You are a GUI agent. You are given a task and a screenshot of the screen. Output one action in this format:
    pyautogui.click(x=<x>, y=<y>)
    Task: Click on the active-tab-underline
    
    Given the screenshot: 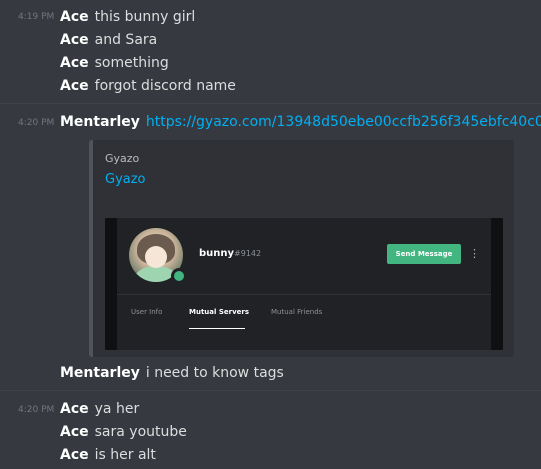 What is the action you would take?
    pyautogui.click(x=217, y=328)
    